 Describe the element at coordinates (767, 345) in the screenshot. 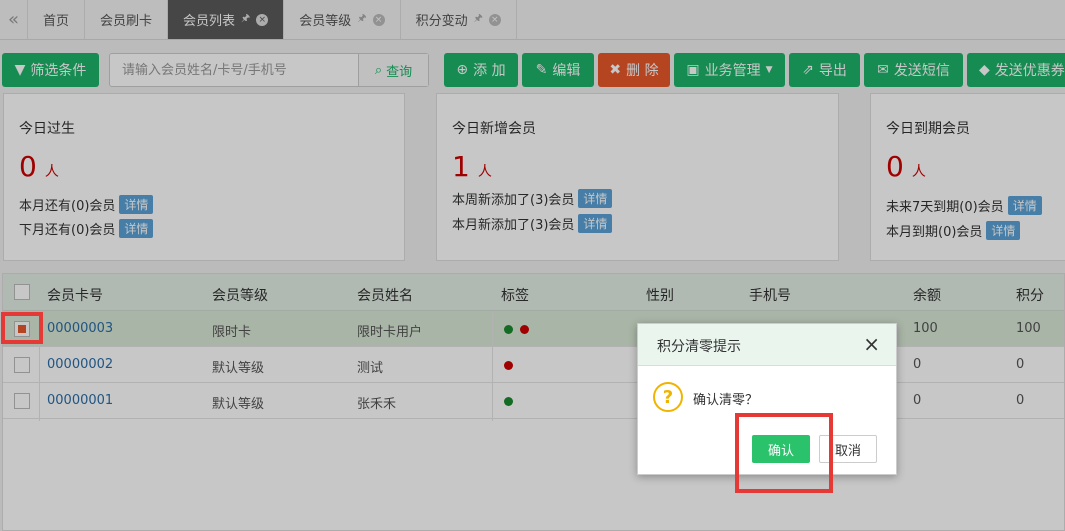

I see `dialog-header: 积分清零提示 ×` at that location.